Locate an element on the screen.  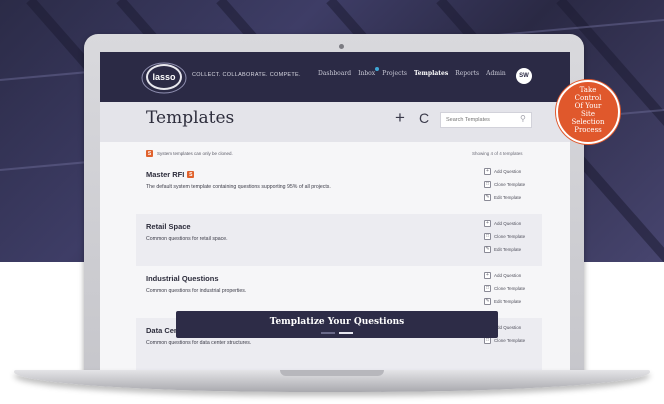
camera-icon is located at coordinates (341, 46).